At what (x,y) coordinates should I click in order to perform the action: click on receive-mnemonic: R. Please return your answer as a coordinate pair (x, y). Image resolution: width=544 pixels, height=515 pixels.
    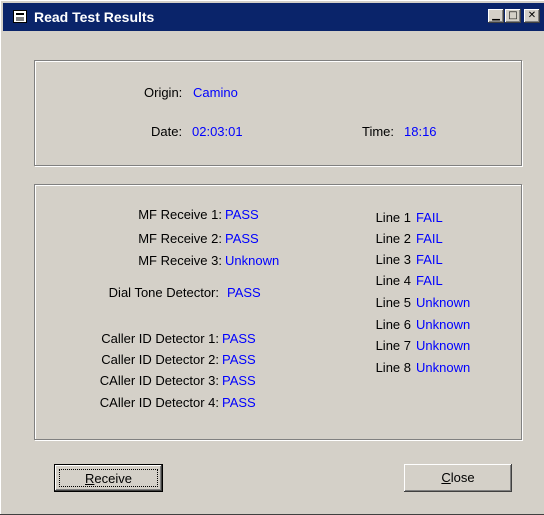
    Looking at the image, I should click on (90, 478).